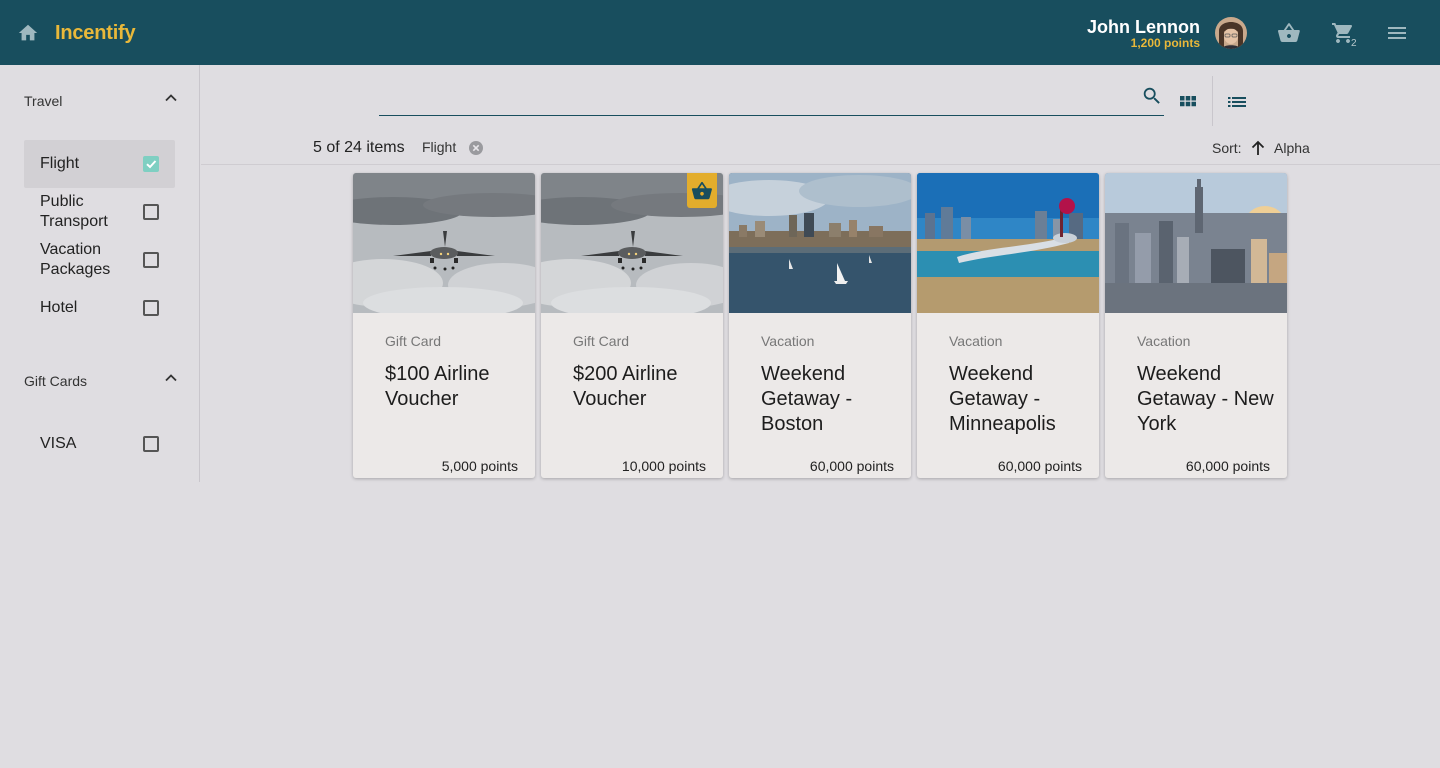 The width and height of the screenshot is (1440, 768). What do you see at coordinates (75, 259) in the screenshot?
I see `filter-label: Vacation Packages` at bounding box center [75, 259].